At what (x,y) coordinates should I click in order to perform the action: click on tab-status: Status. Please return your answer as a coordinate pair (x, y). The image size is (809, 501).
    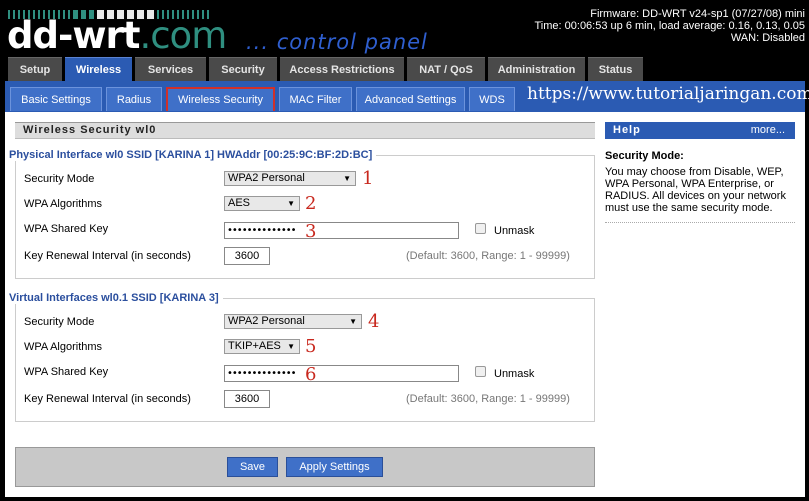
    Looking at the image, I should click on (615, 69).